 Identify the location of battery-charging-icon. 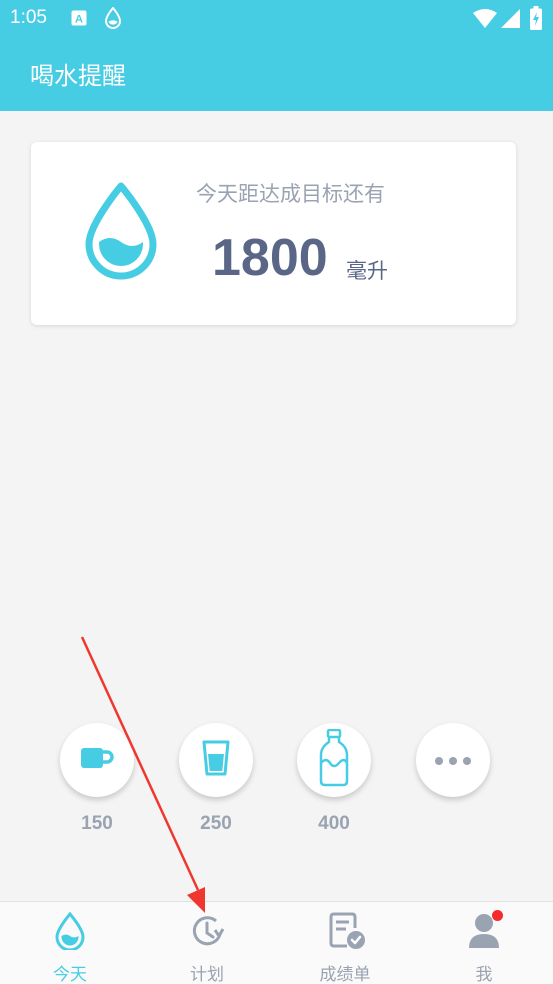
(536, 20).